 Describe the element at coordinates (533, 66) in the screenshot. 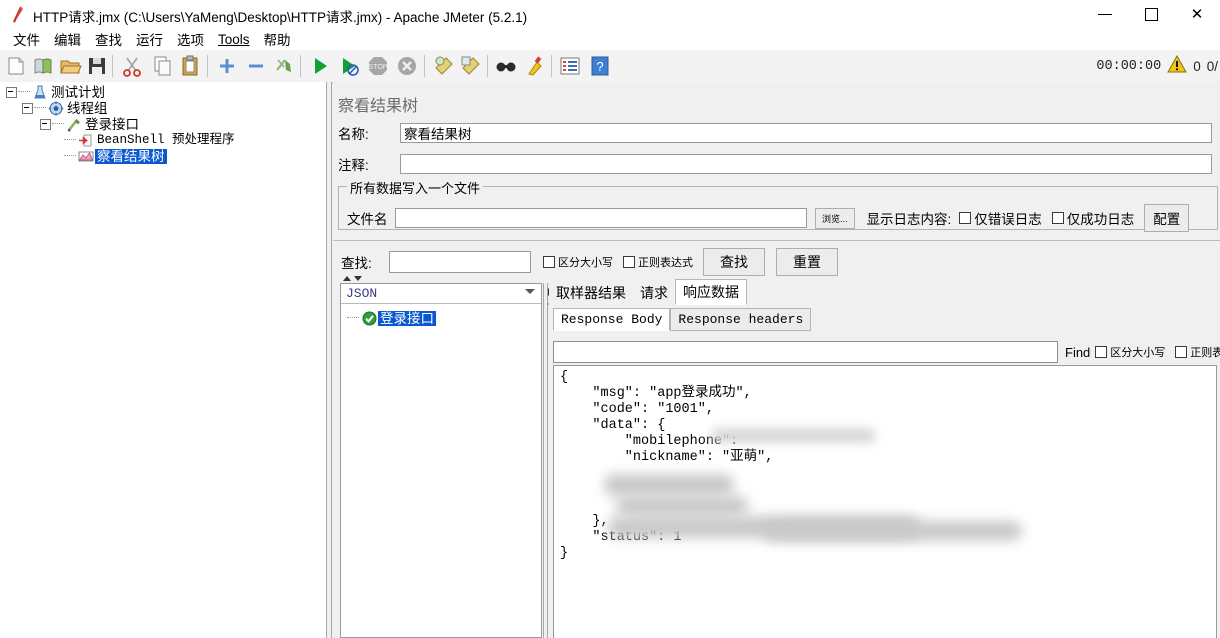

I see `reset-search-icon` at that location.